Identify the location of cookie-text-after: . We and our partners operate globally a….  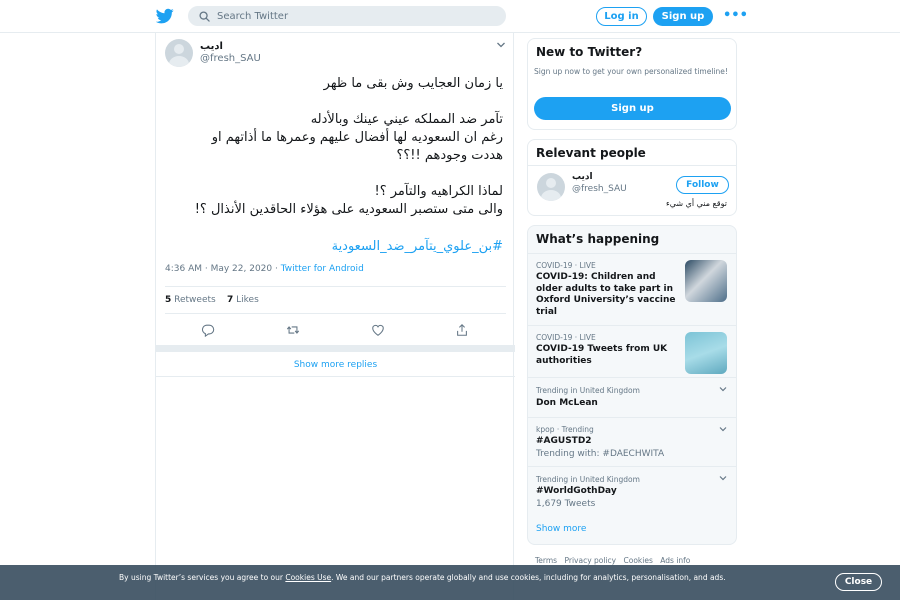
(528, 577).